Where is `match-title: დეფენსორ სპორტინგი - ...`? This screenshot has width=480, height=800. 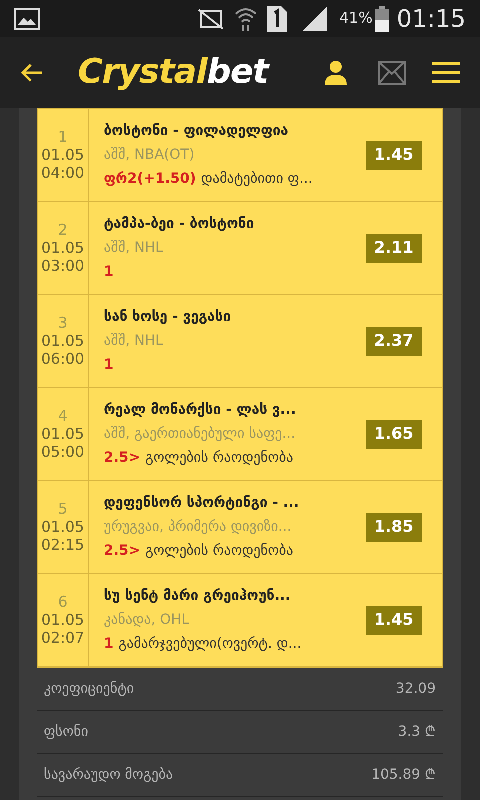
match-title: დეფენსორ სპორტინგი - ... is located at coordinates (202, 503).